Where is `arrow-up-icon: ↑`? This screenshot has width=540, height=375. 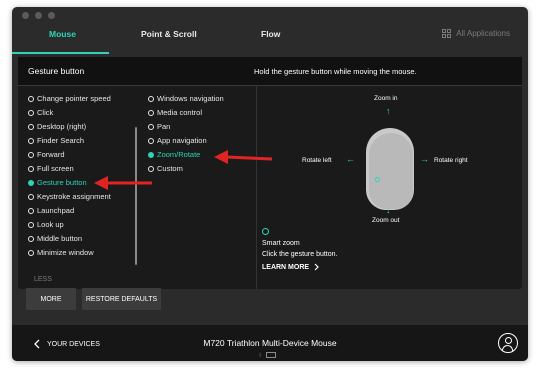 arrow-up-icon: ↑ is located at coordinates (388, 111).